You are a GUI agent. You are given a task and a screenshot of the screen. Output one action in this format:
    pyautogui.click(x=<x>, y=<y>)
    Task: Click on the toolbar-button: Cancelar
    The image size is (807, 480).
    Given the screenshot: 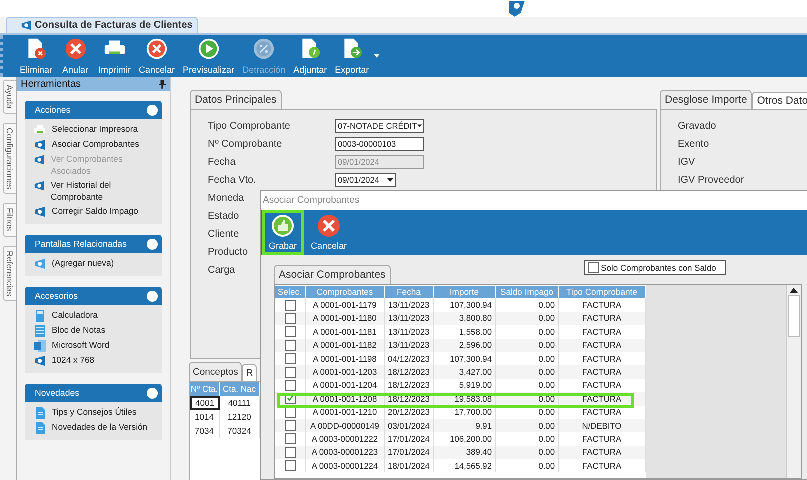 What is the action you would take?
    pyautogui.click(x=157, y=56)
    